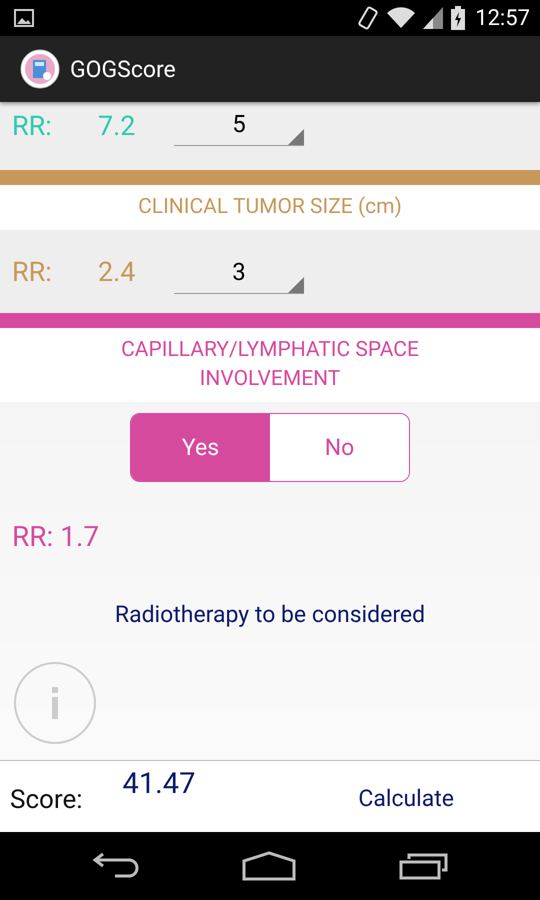  I want to click on battery-charging-icon, so click(458, 18).